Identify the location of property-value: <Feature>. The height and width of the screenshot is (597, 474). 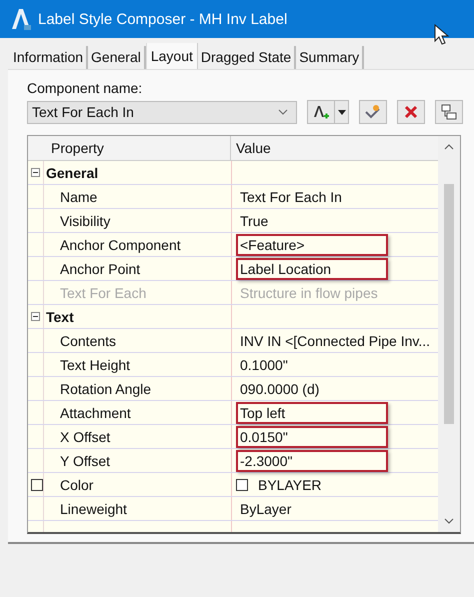
(312, 245).